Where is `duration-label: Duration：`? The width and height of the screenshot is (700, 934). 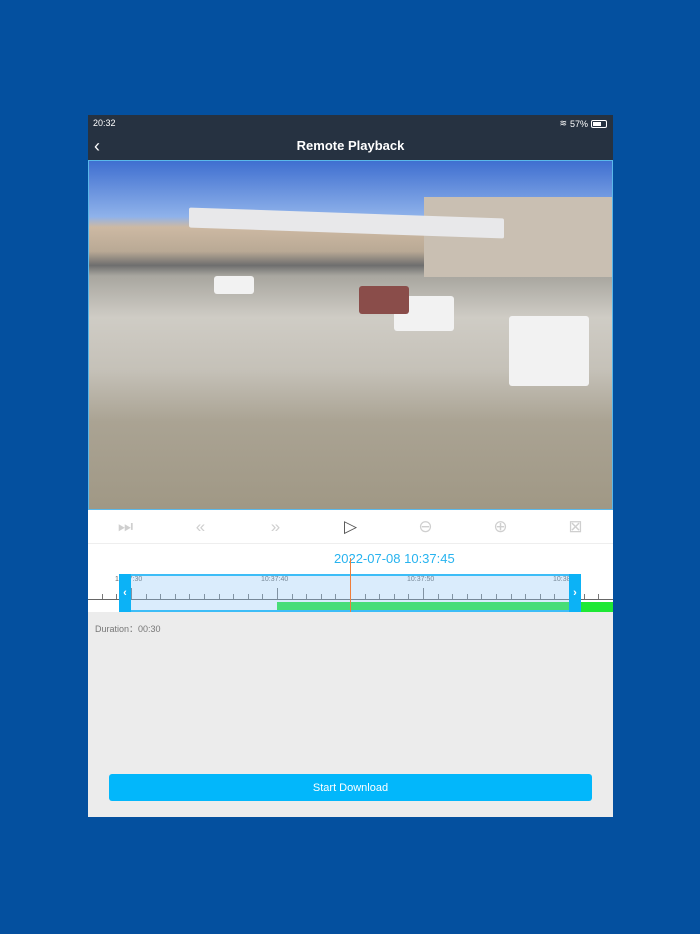 duration-label: Duration： is located at coordinates (117, 629).